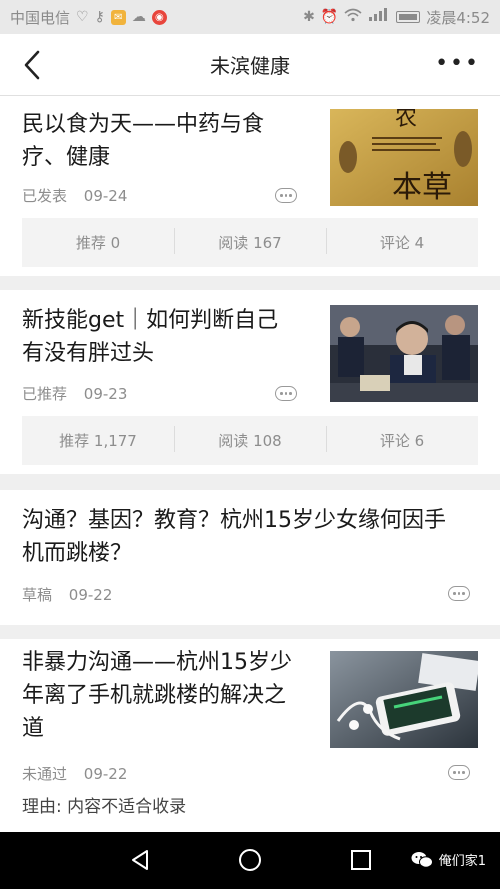  I want to click on article-stats: 推荐 1,177 阅读 108 评论 6, so click(250, 440).